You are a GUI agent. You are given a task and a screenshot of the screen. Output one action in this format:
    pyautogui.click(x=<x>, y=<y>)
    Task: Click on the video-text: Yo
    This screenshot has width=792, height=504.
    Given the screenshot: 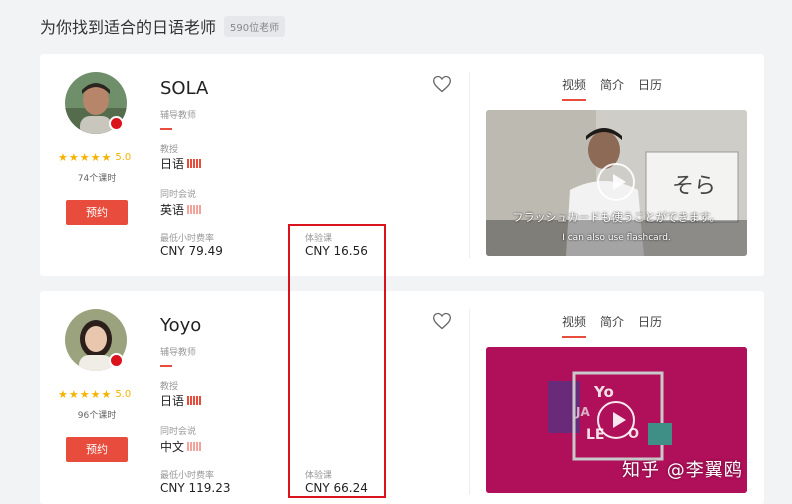 What is the action you would take?
    pyautogui.click(x=604, y=392)
    